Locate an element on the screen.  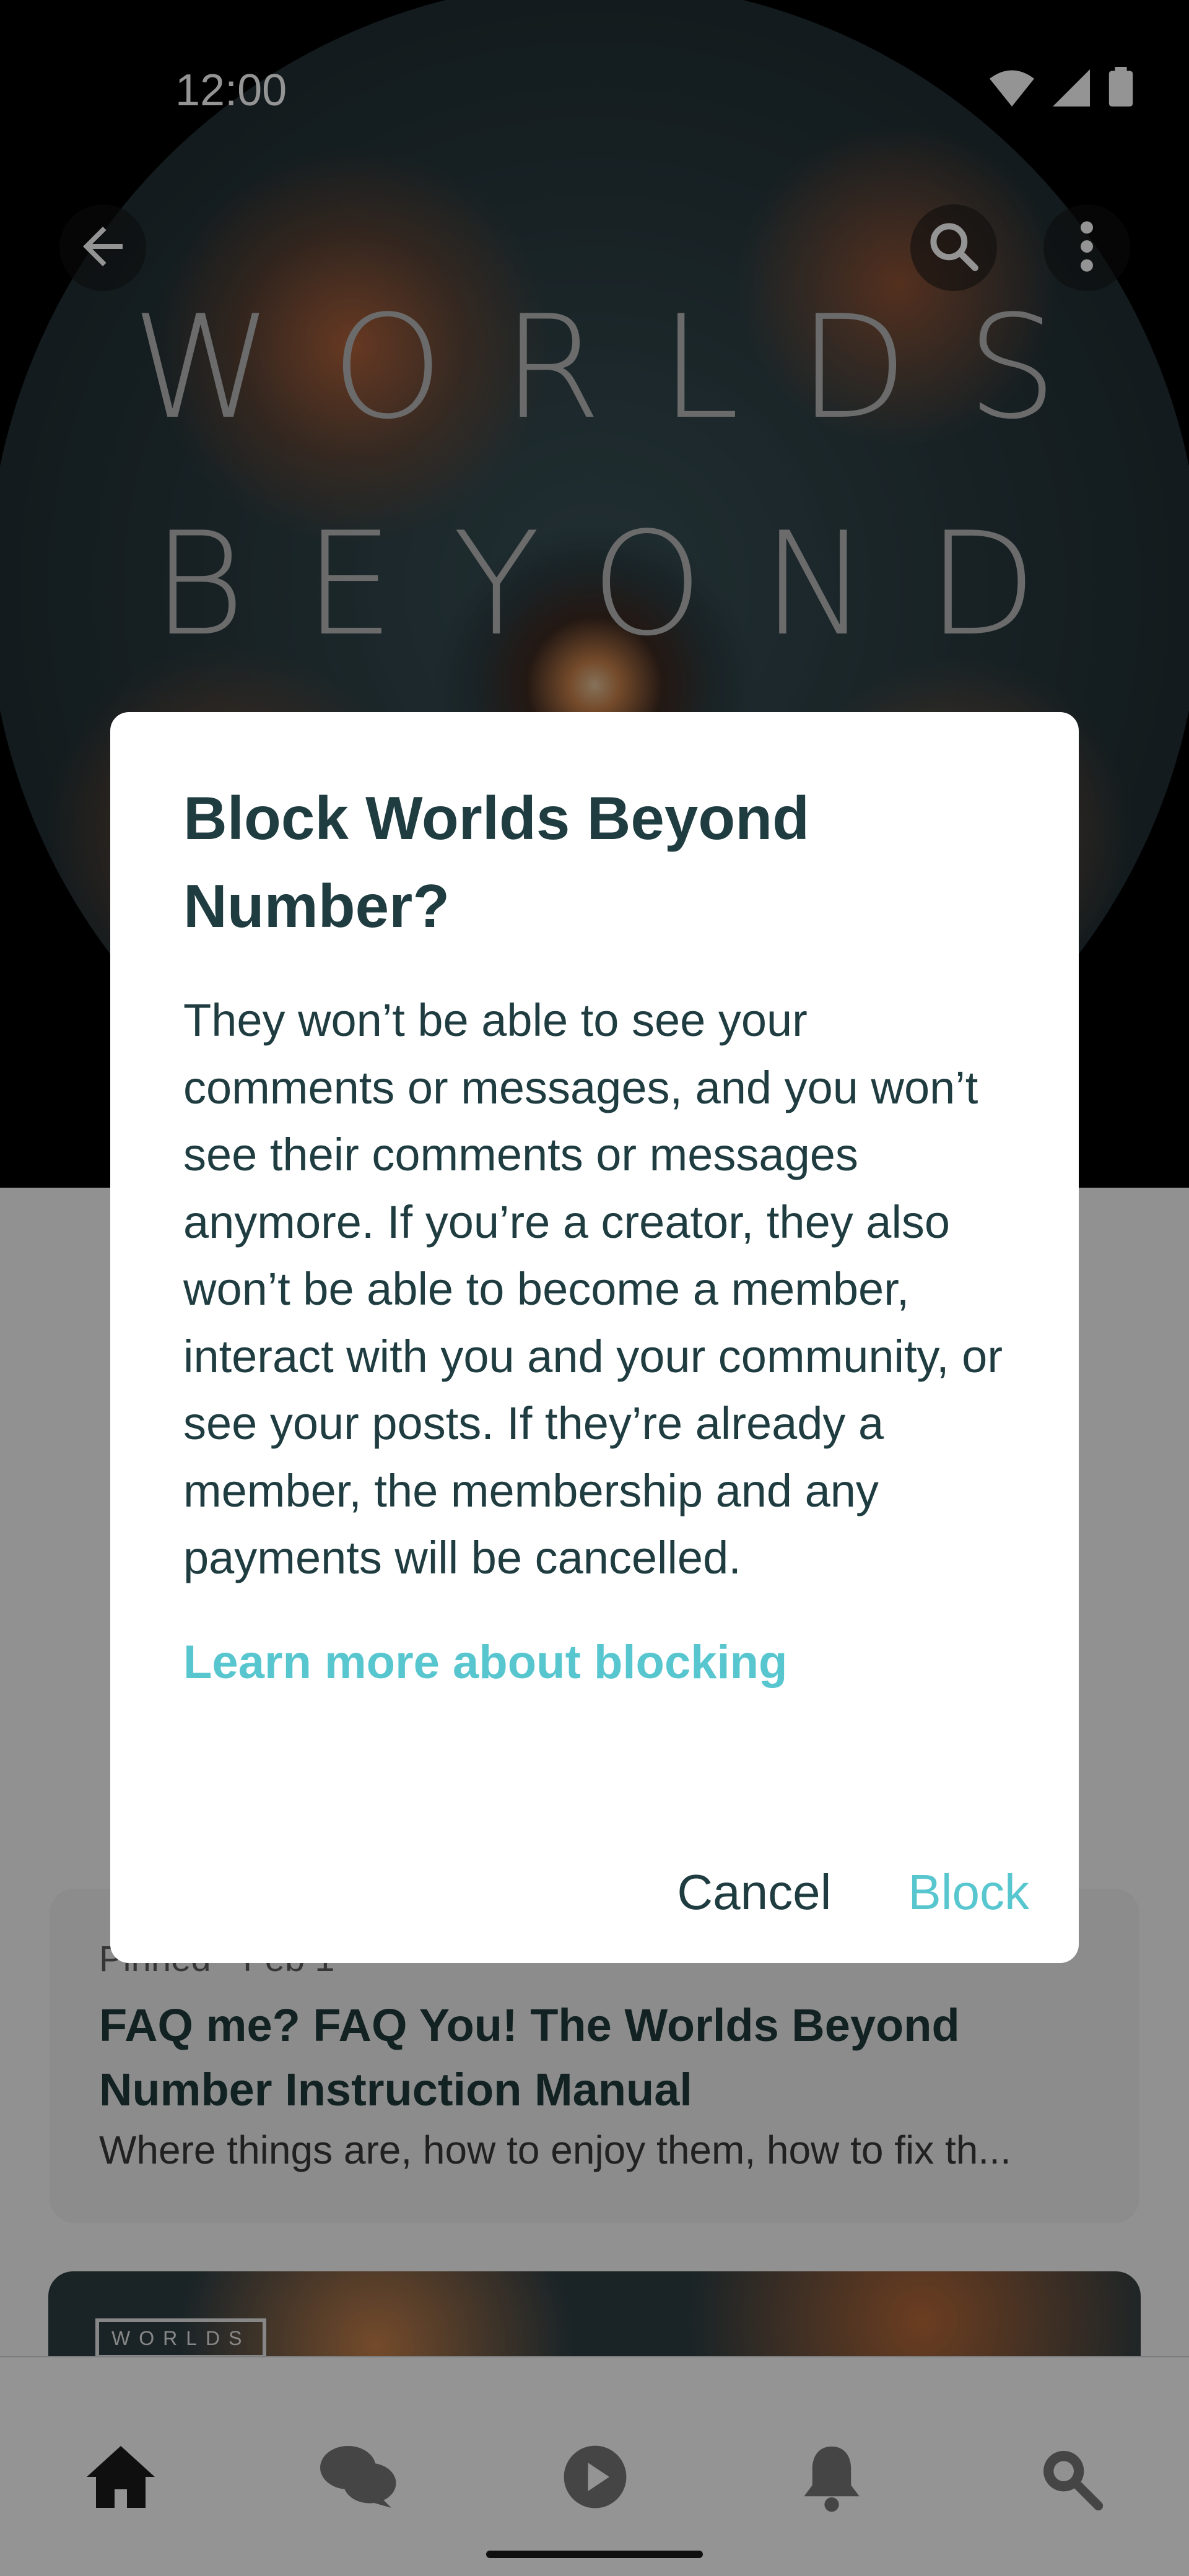
dialog-actions: Cancel Block is located at coordinates (853, 1892).